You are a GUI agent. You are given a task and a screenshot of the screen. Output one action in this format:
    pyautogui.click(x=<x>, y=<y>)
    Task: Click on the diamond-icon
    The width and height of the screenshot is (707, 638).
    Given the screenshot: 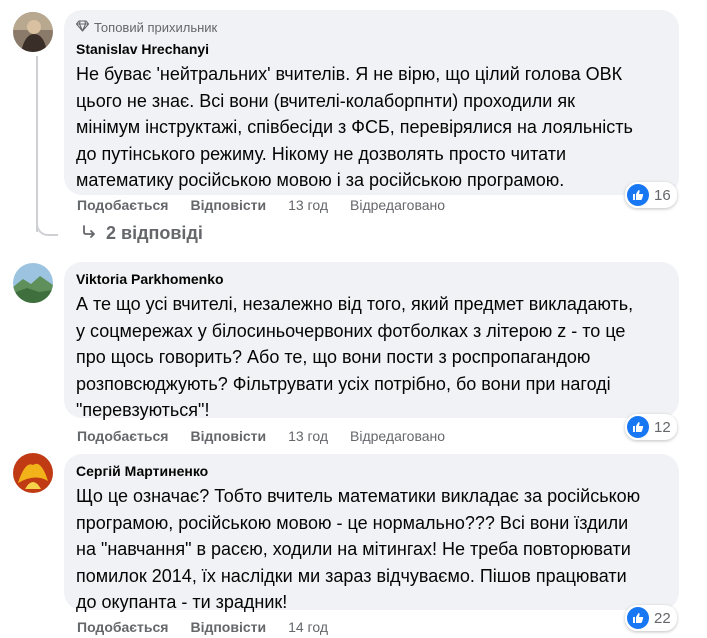 What is the action you would take?
    pyautogui.click(x=82, y=27)
    